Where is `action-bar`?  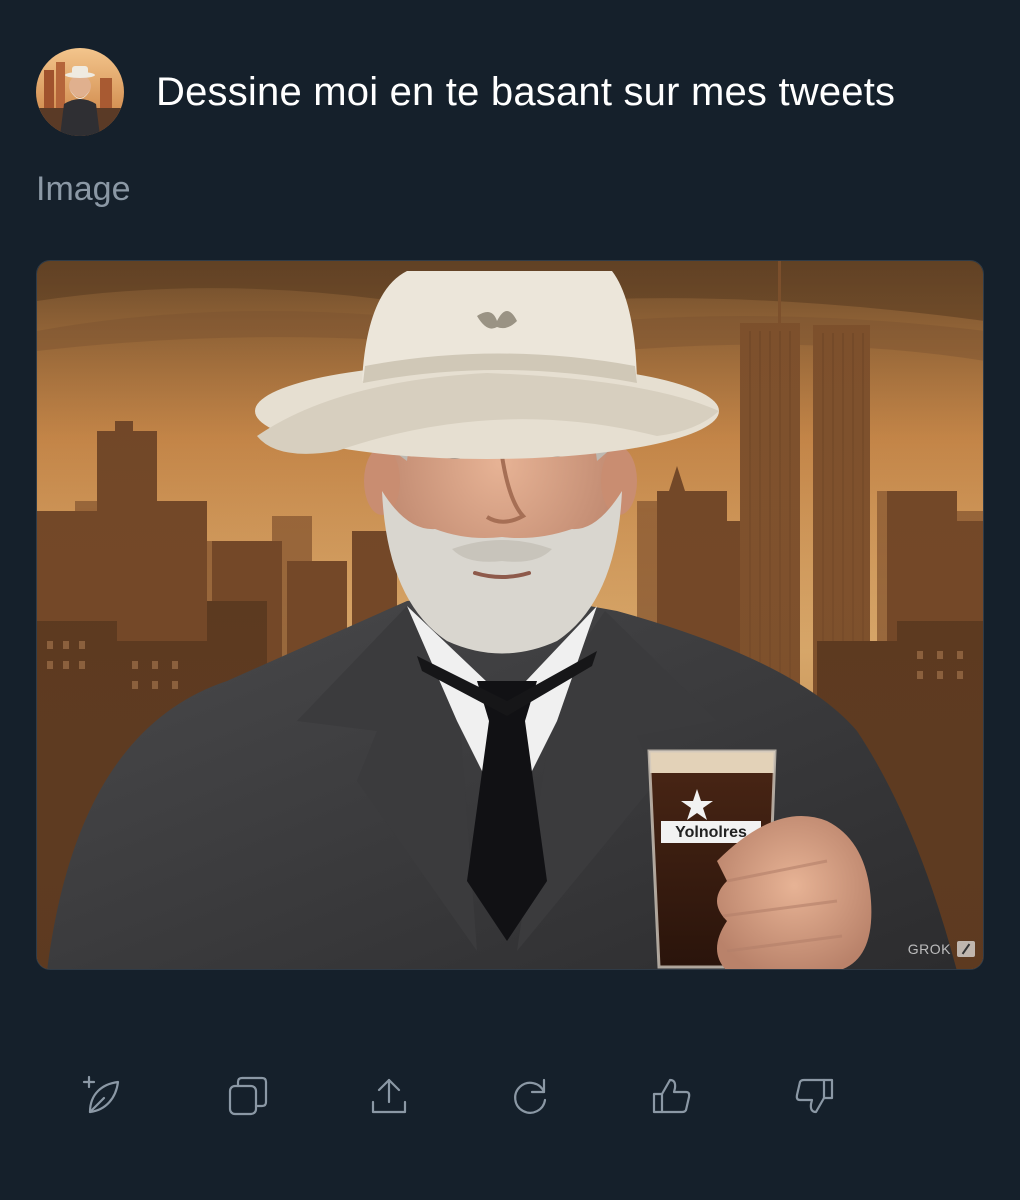
action-bar is located at coordinates (510, 1096).